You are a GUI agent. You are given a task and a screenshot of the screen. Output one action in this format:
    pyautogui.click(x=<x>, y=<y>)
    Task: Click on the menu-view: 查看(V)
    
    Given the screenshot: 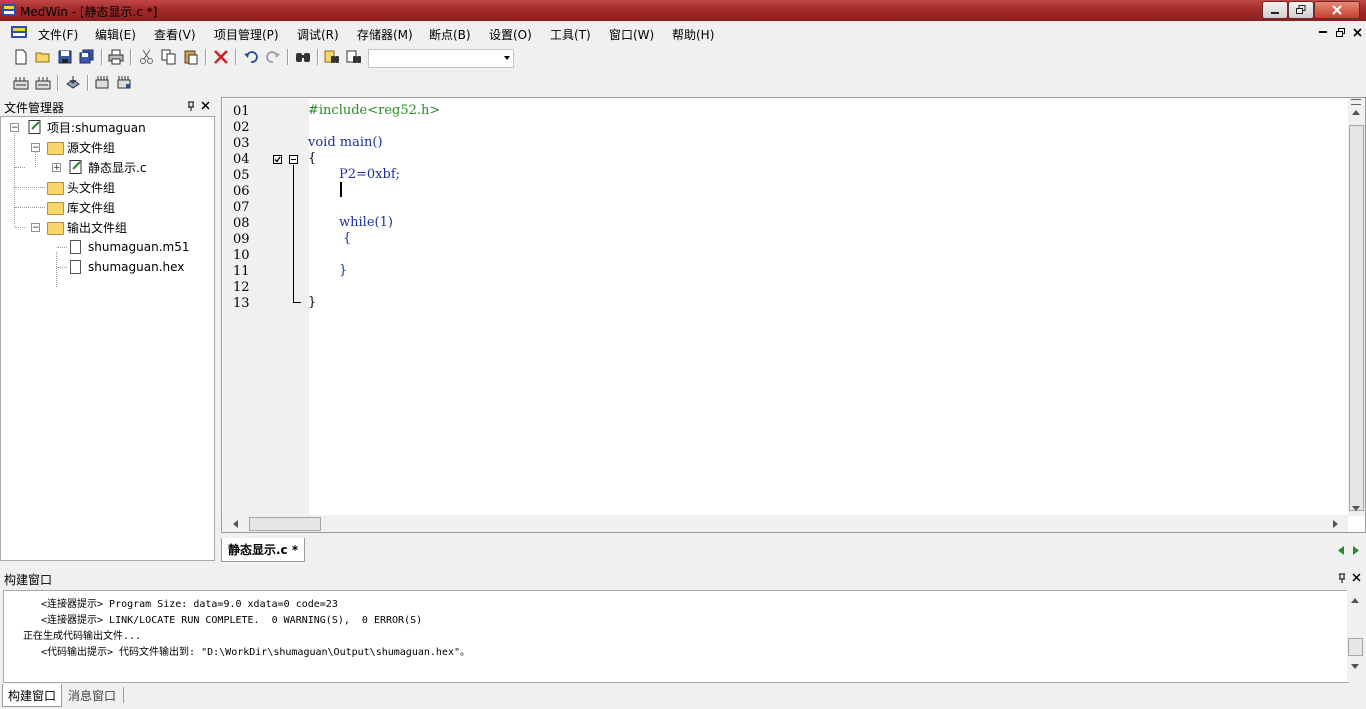 What is the action you would take?
    pyautogui.click(x=175, y=34)
    